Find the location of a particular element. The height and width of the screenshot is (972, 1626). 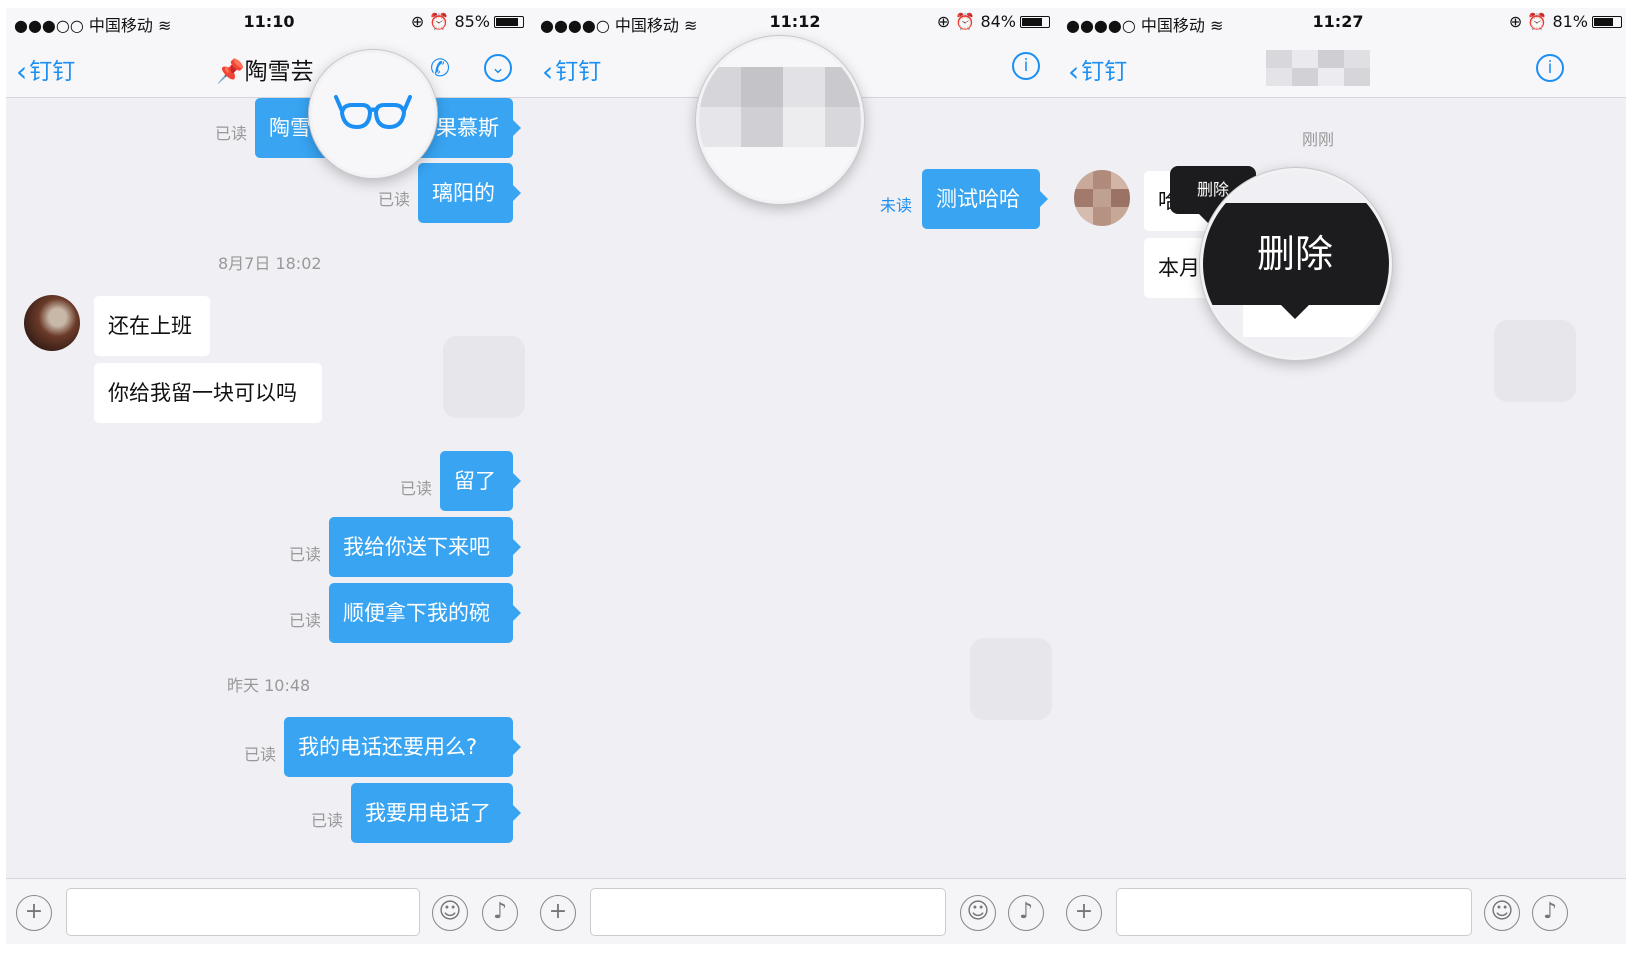

message-bubble-out: 我的电话还要用么? is located at coordinates (402, 747).